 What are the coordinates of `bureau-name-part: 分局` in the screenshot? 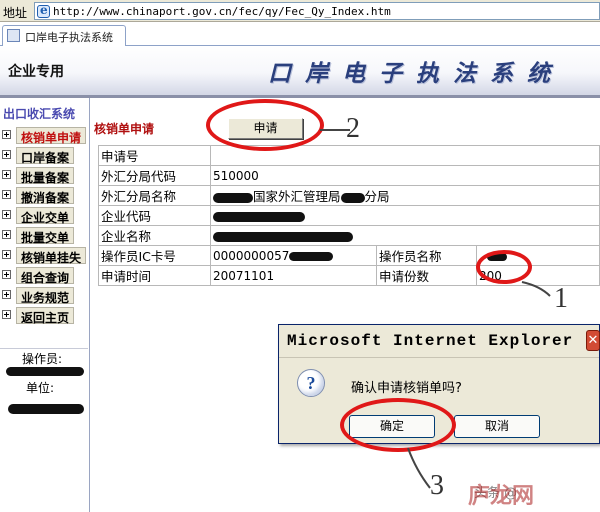 It's located at (377, 196).